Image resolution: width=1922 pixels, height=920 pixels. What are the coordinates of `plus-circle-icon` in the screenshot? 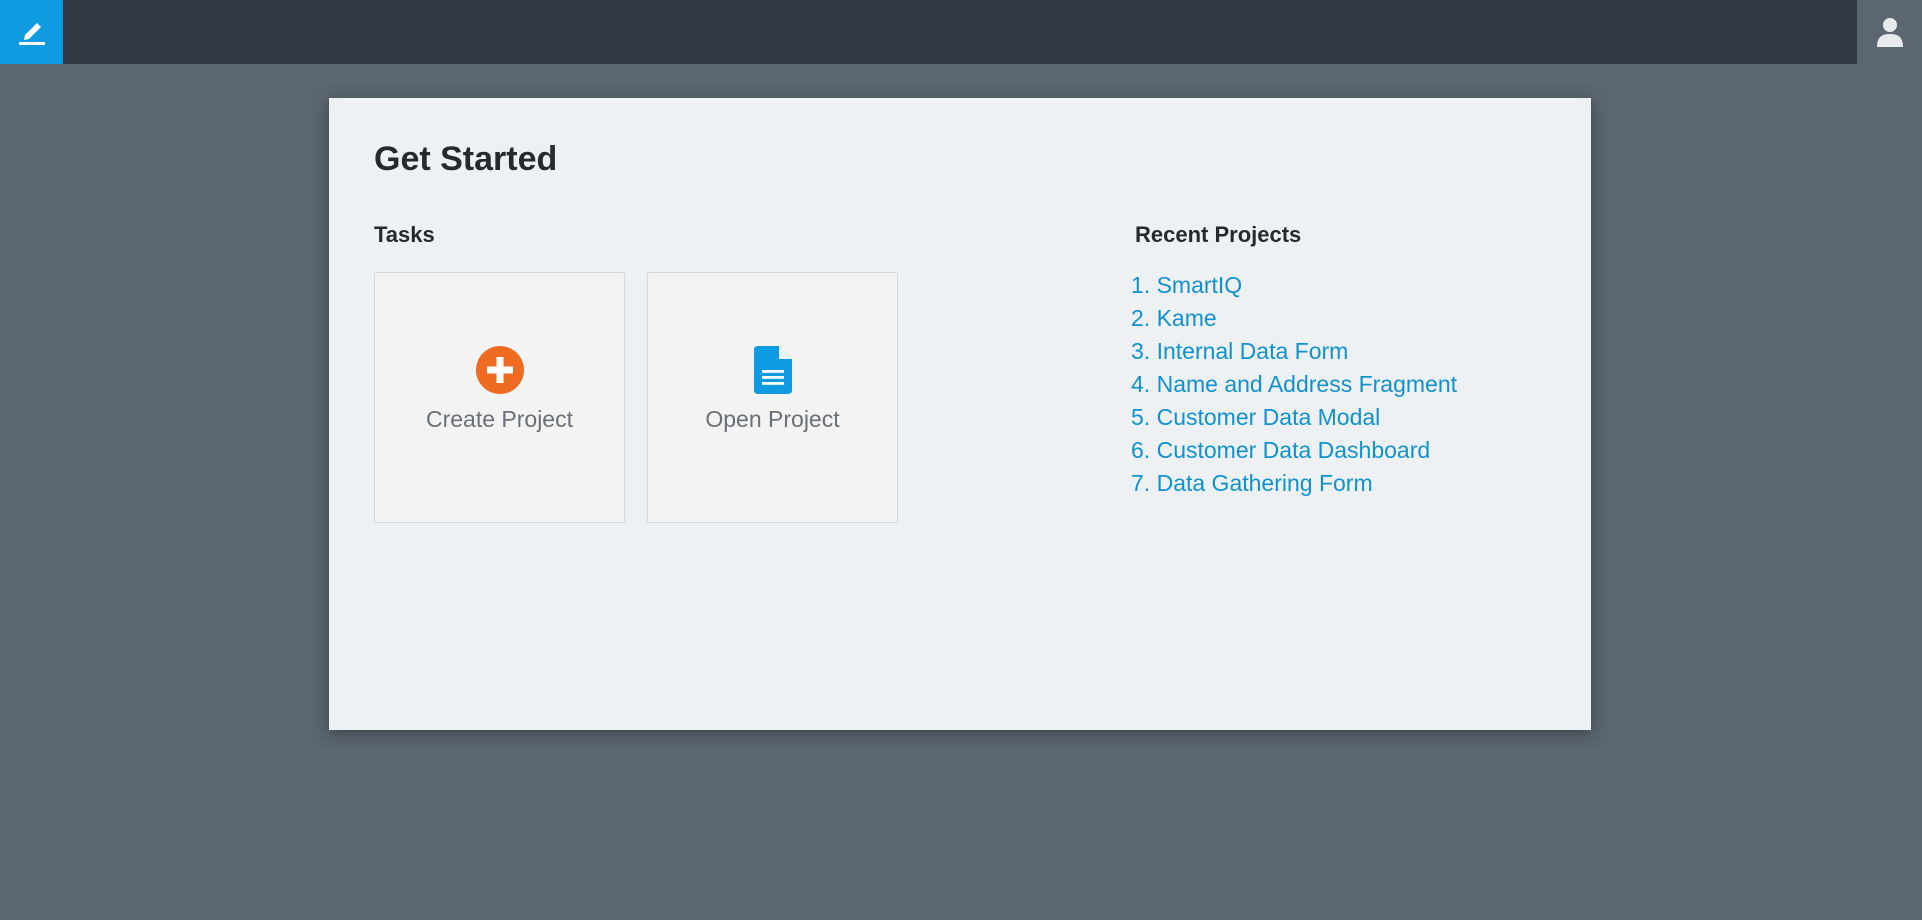 It's located at (499, 370).